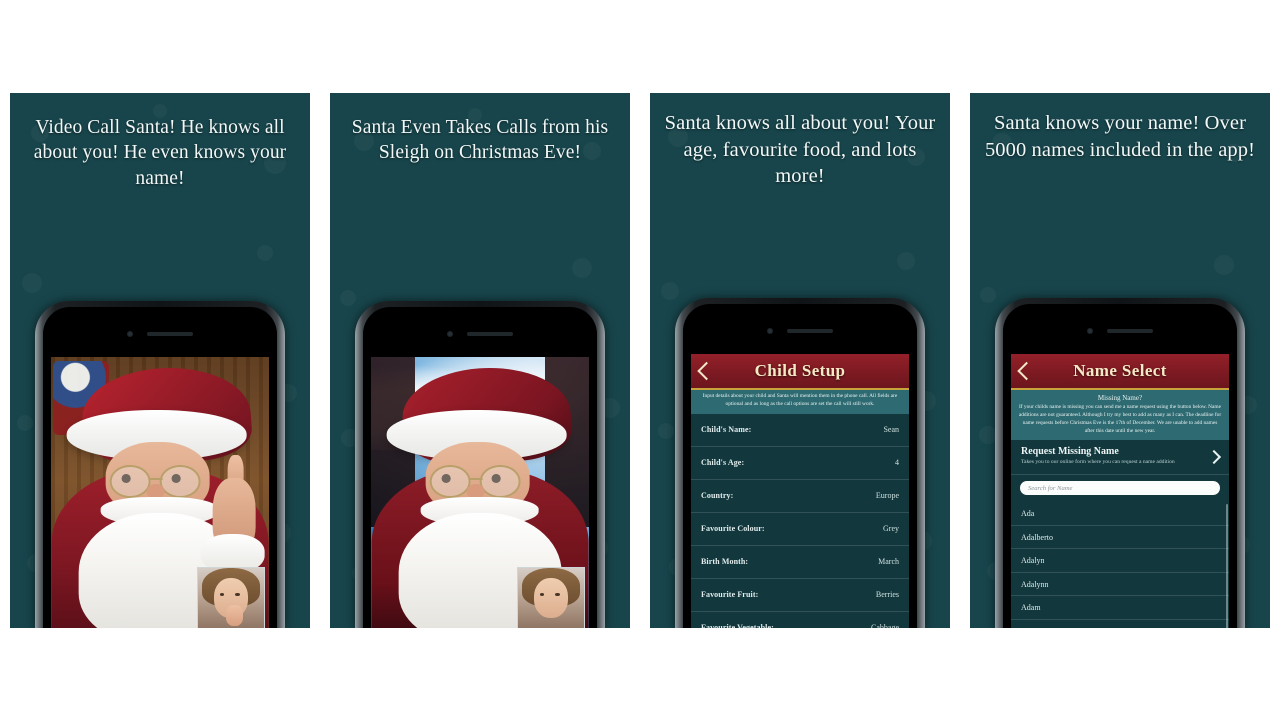  I want to click on table-row: Favourite Colour: Grey, so click(800, 529).